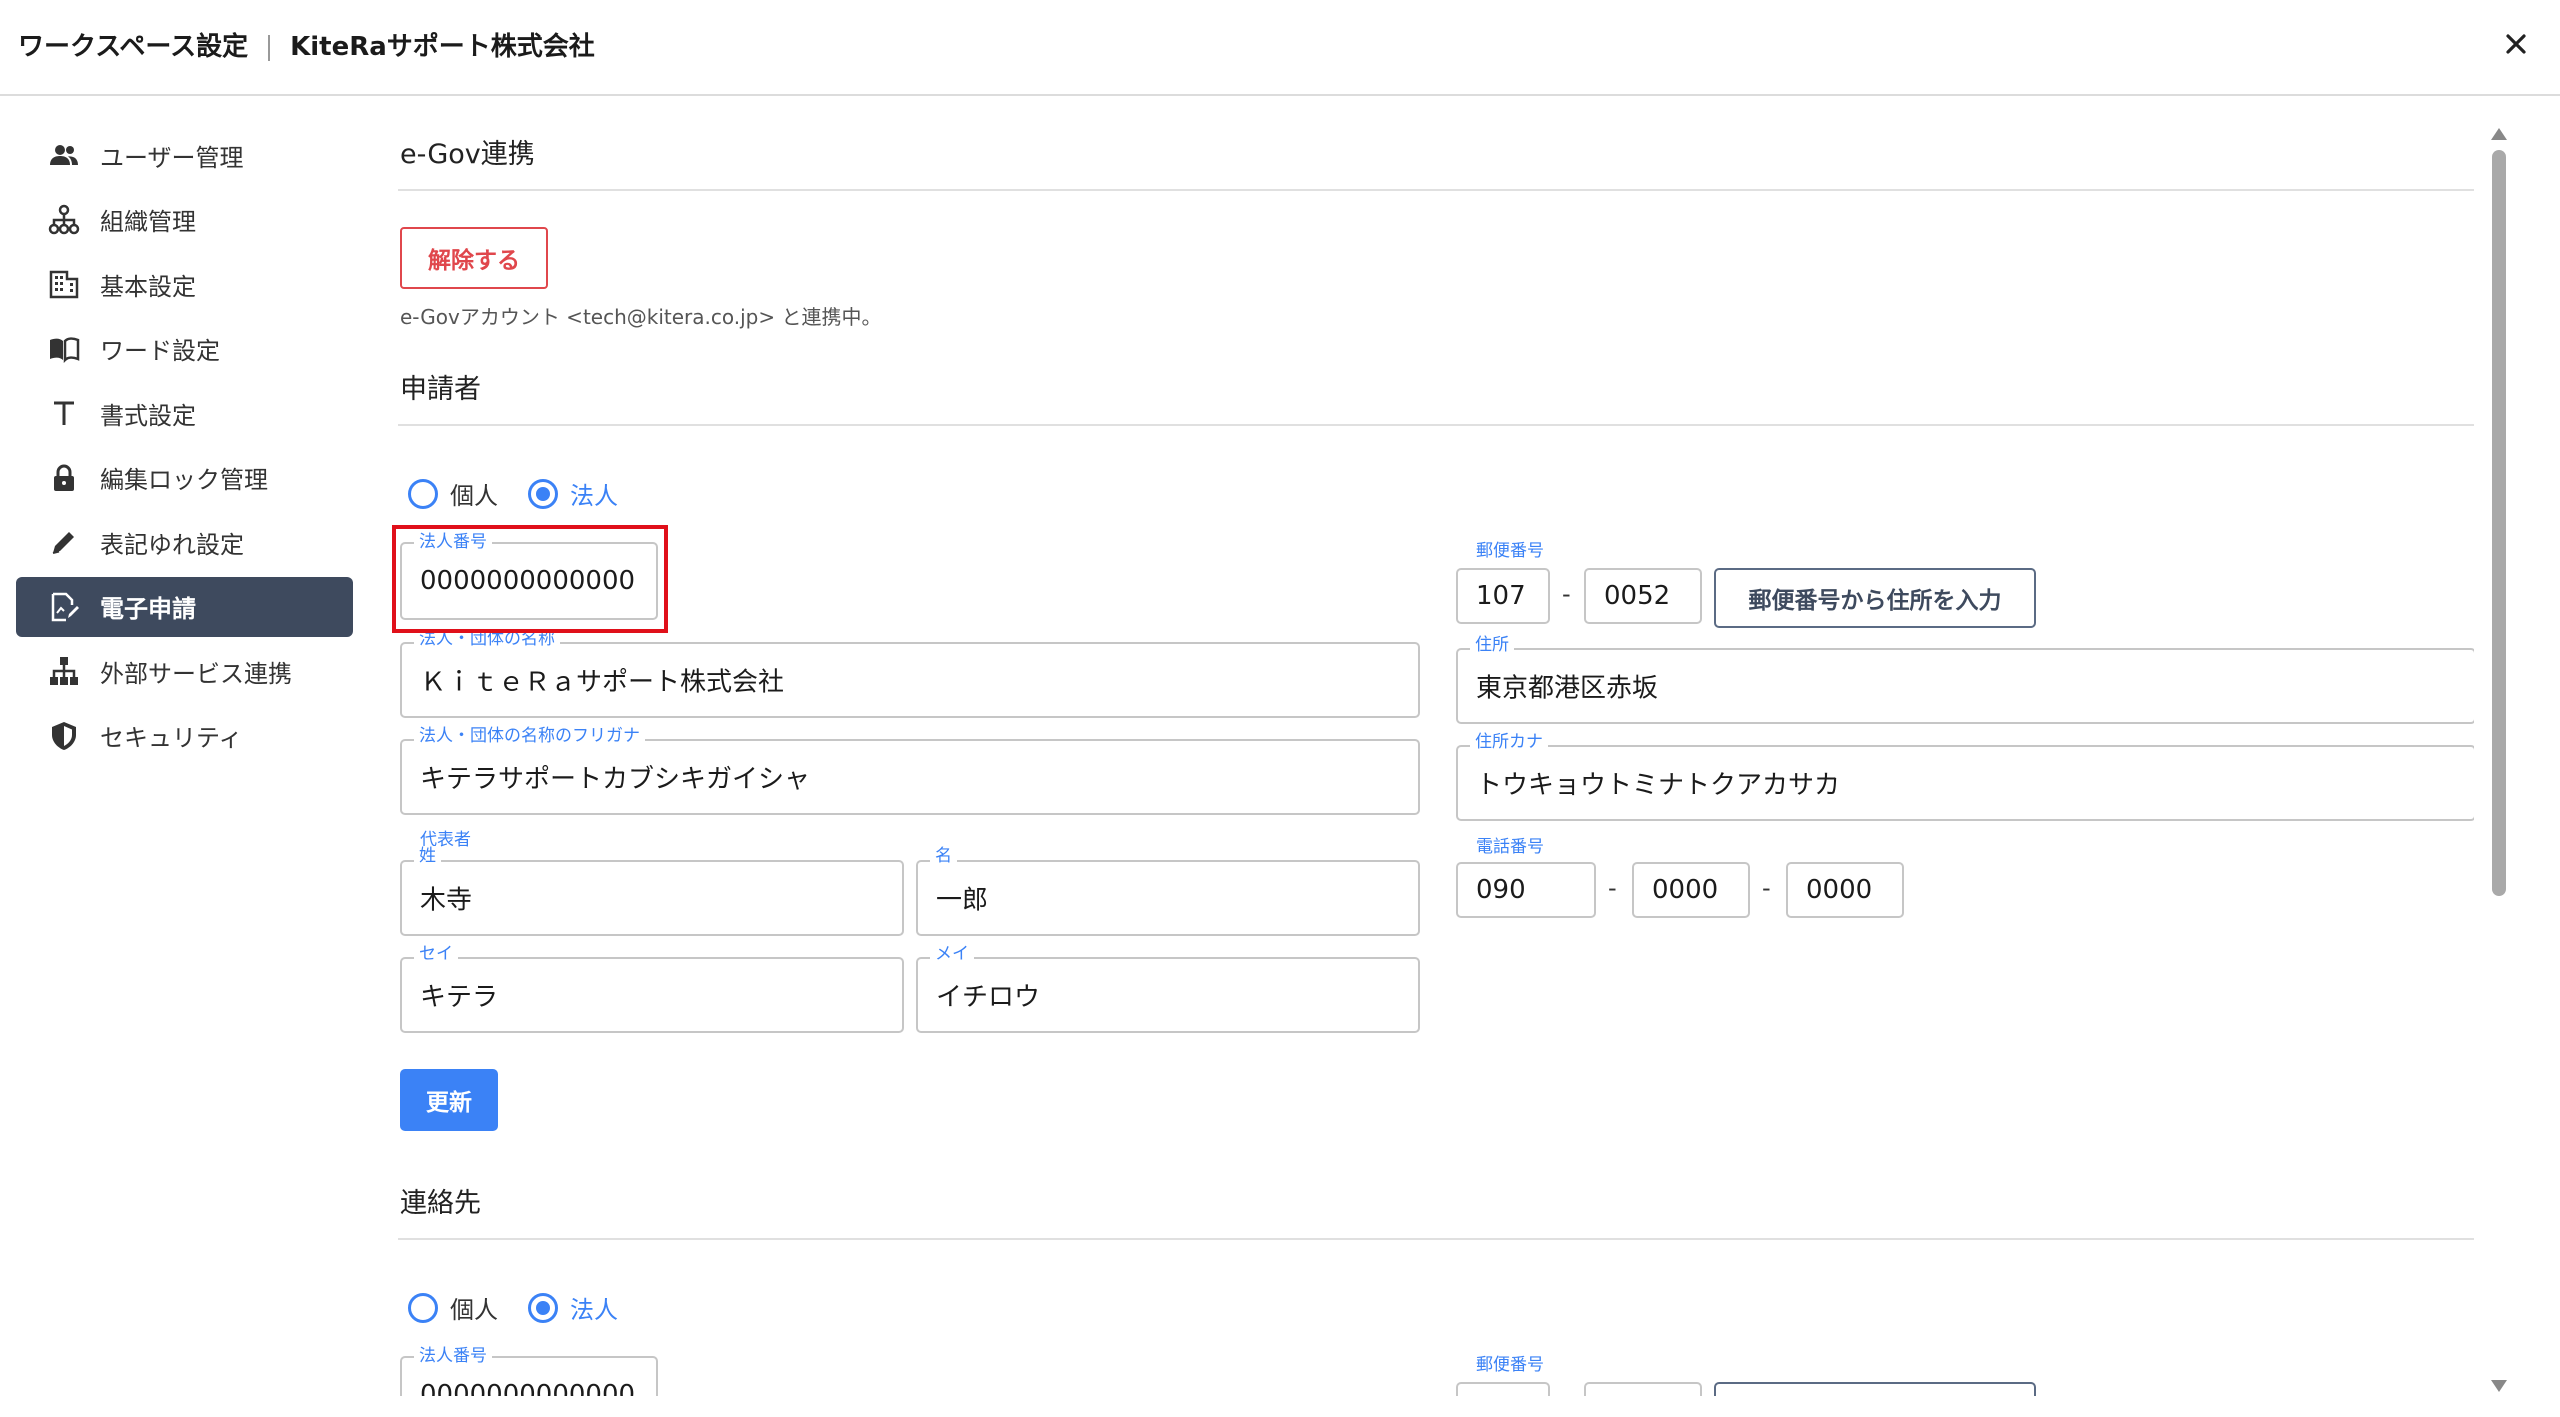 This screenshot has height=1417, width=2560. I want to click on top-bar: ワークスペース設定 KiteRaサポート株式会社, so click(1280, 48).